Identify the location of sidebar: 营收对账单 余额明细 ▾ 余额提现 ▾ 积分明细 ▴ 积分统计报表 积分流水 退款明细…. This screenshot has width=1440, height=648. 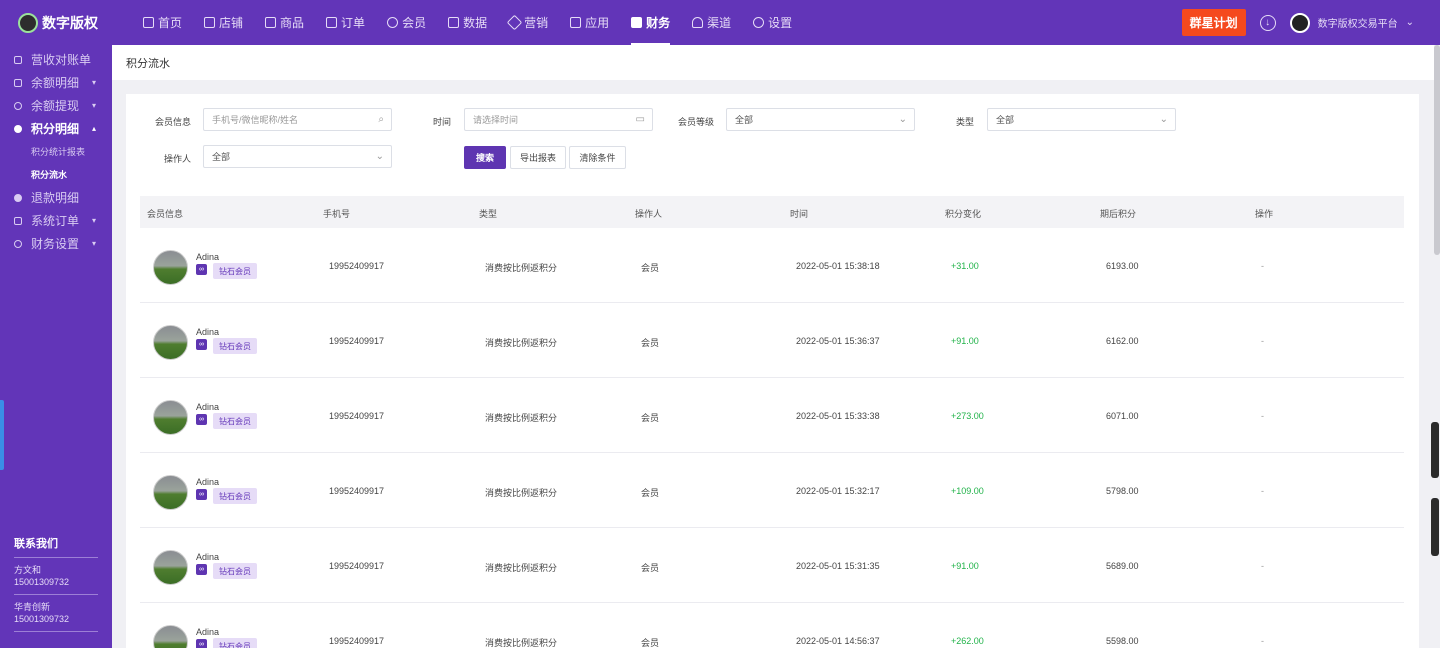
(56, 346).